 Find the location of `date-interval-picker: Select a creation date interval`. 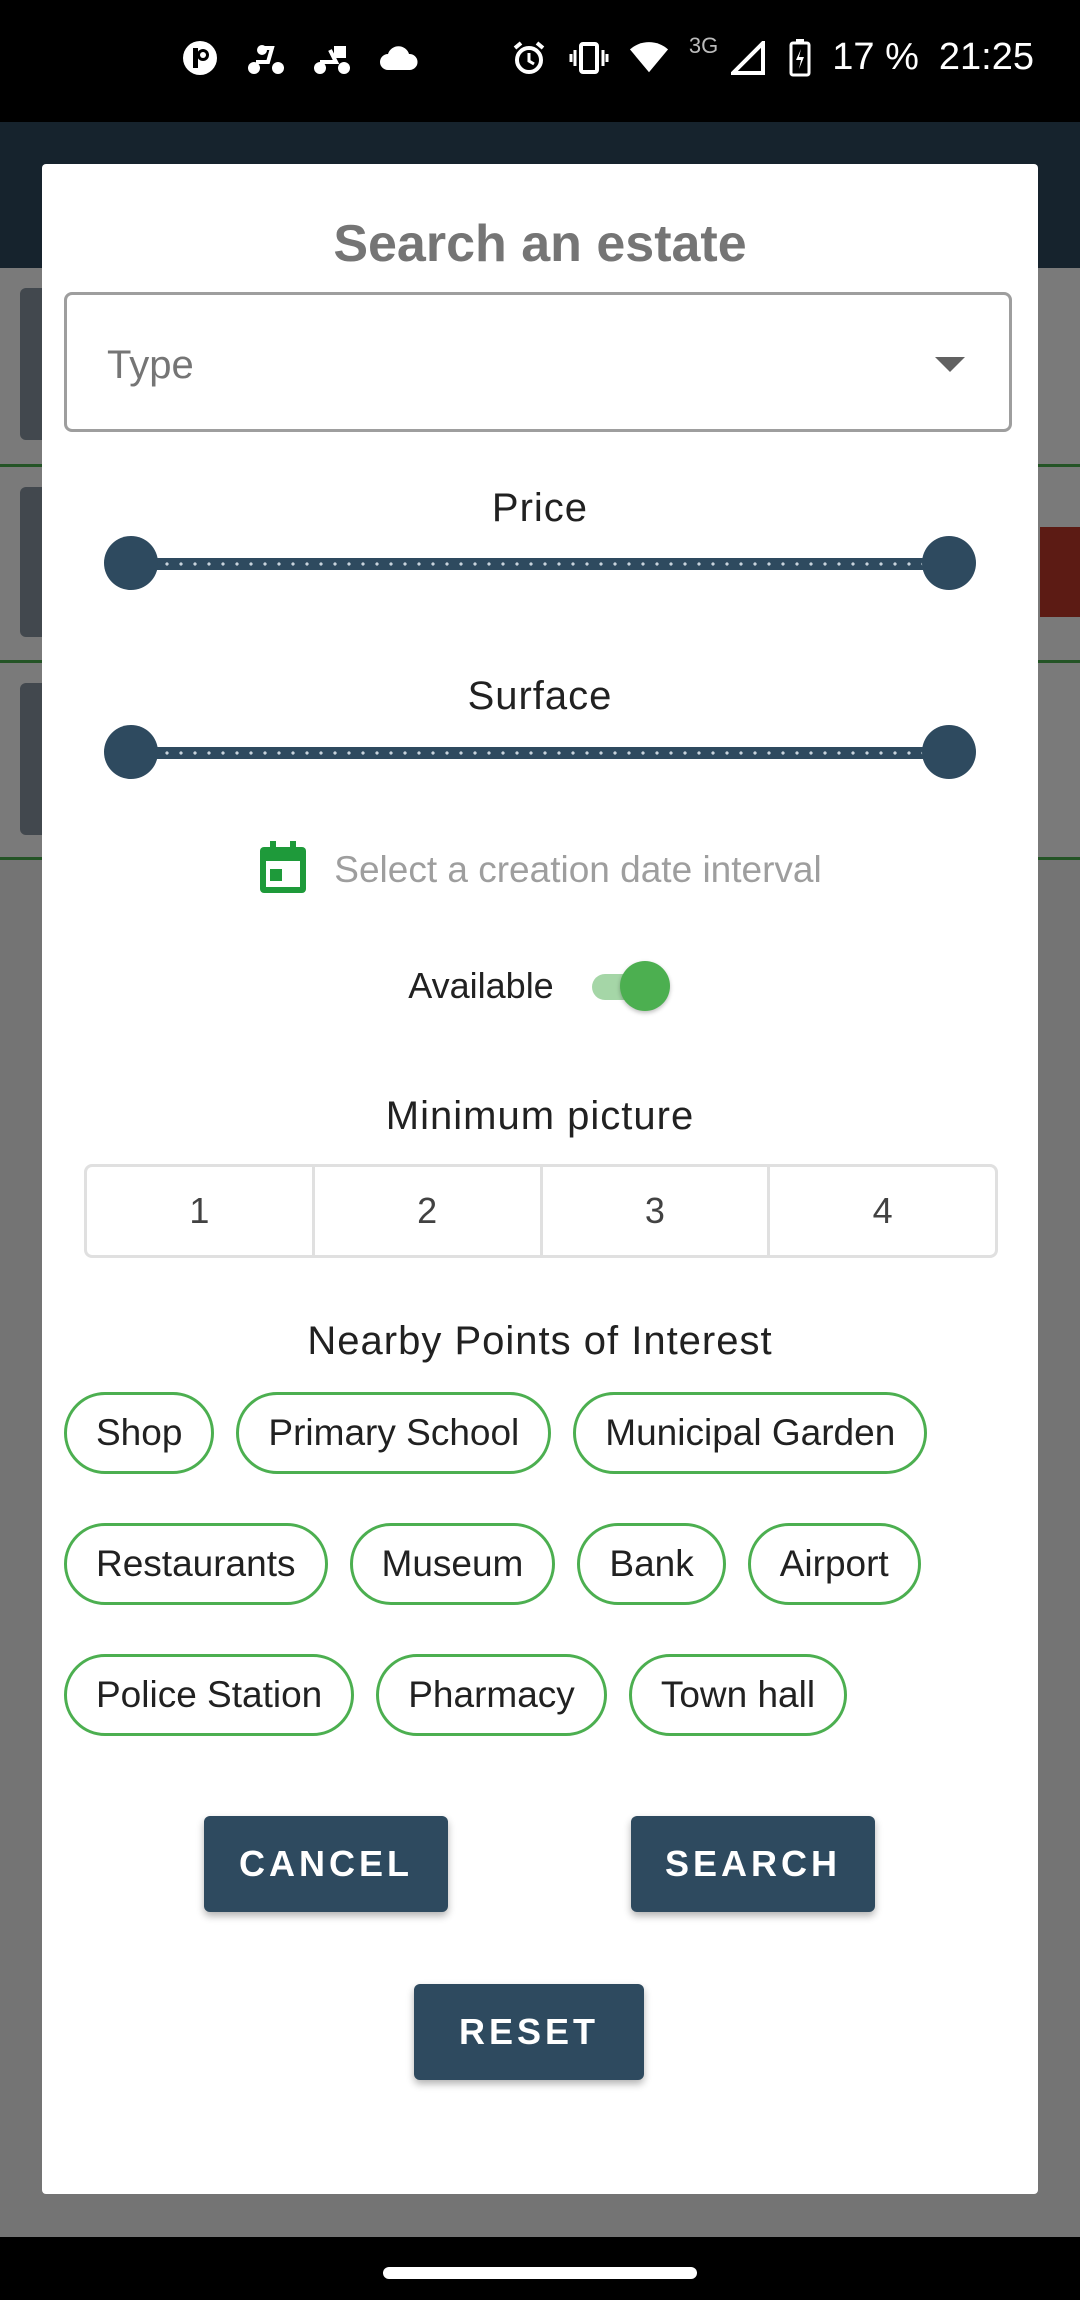

date-interval-picker: Select a creation date interval is located at coordinates (540, 870).